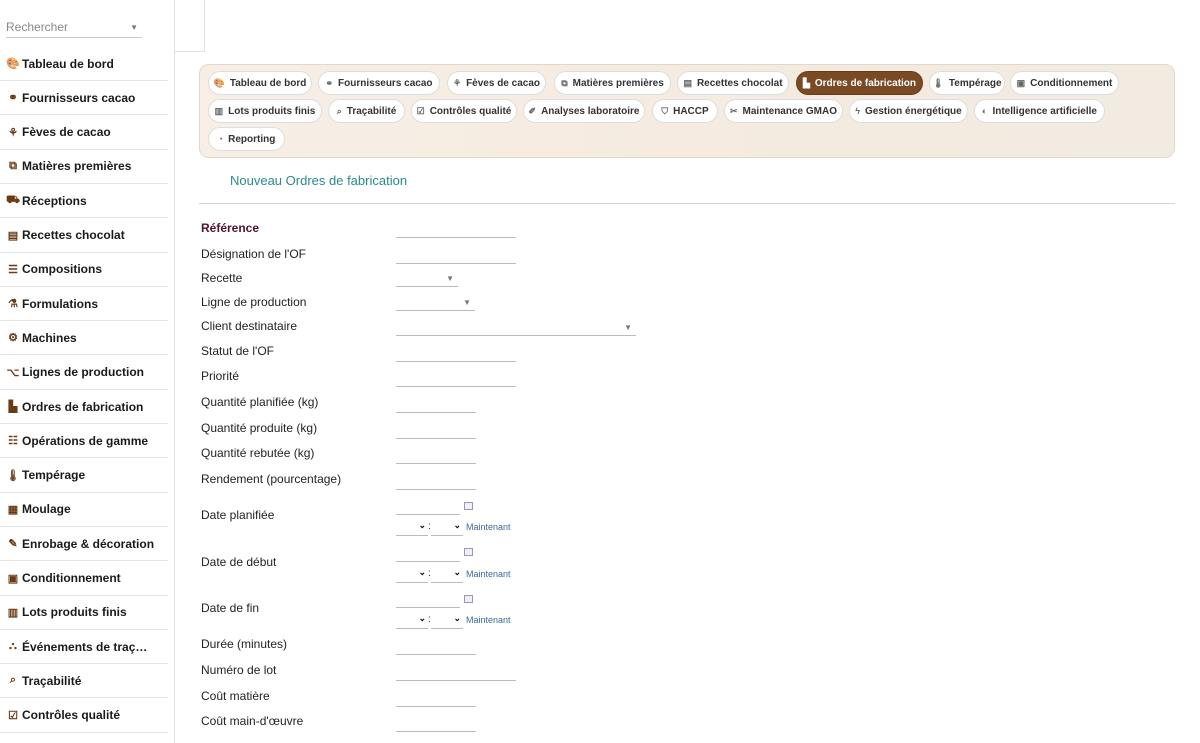  I want to click on sidebar-item-receptions: ⛟ Réceptions, so click(84, 201).